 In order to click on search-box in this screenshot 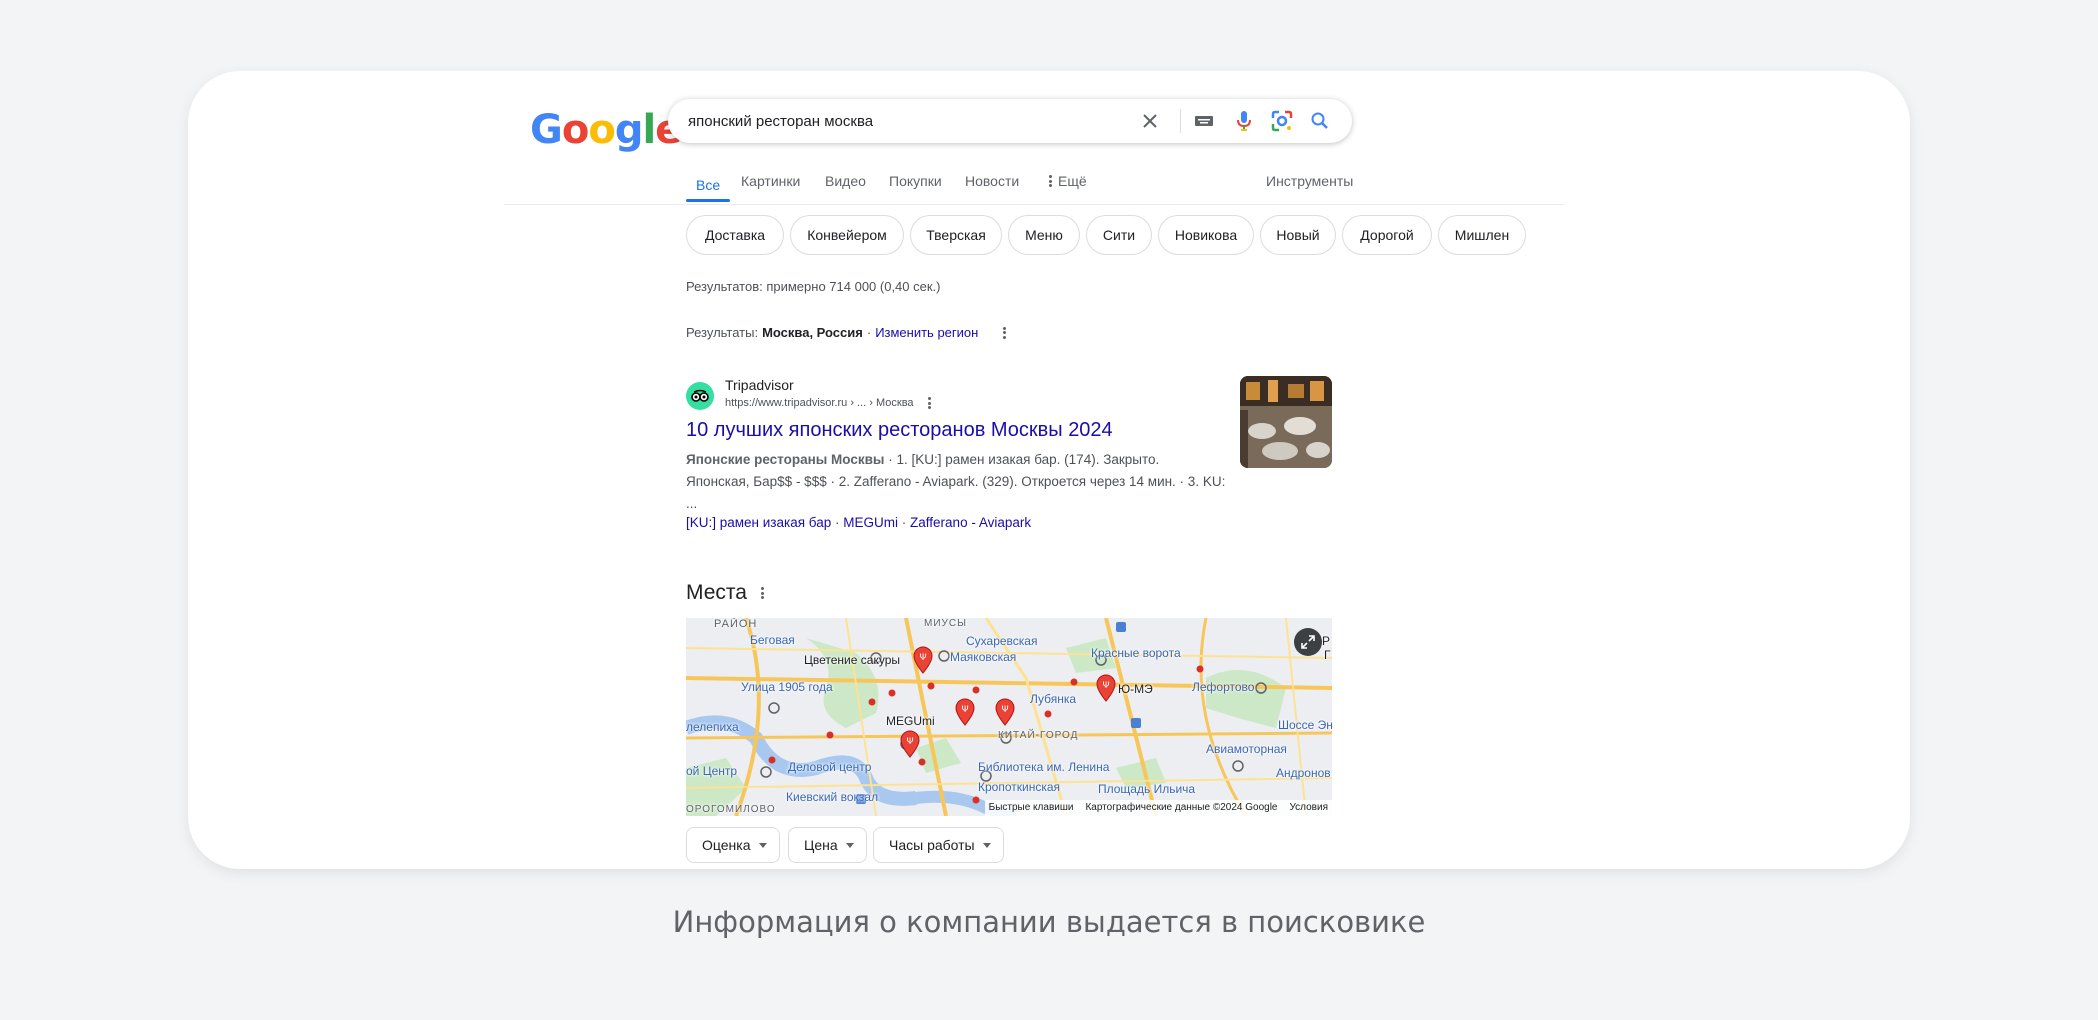, I will do `click(1010, 121)`.